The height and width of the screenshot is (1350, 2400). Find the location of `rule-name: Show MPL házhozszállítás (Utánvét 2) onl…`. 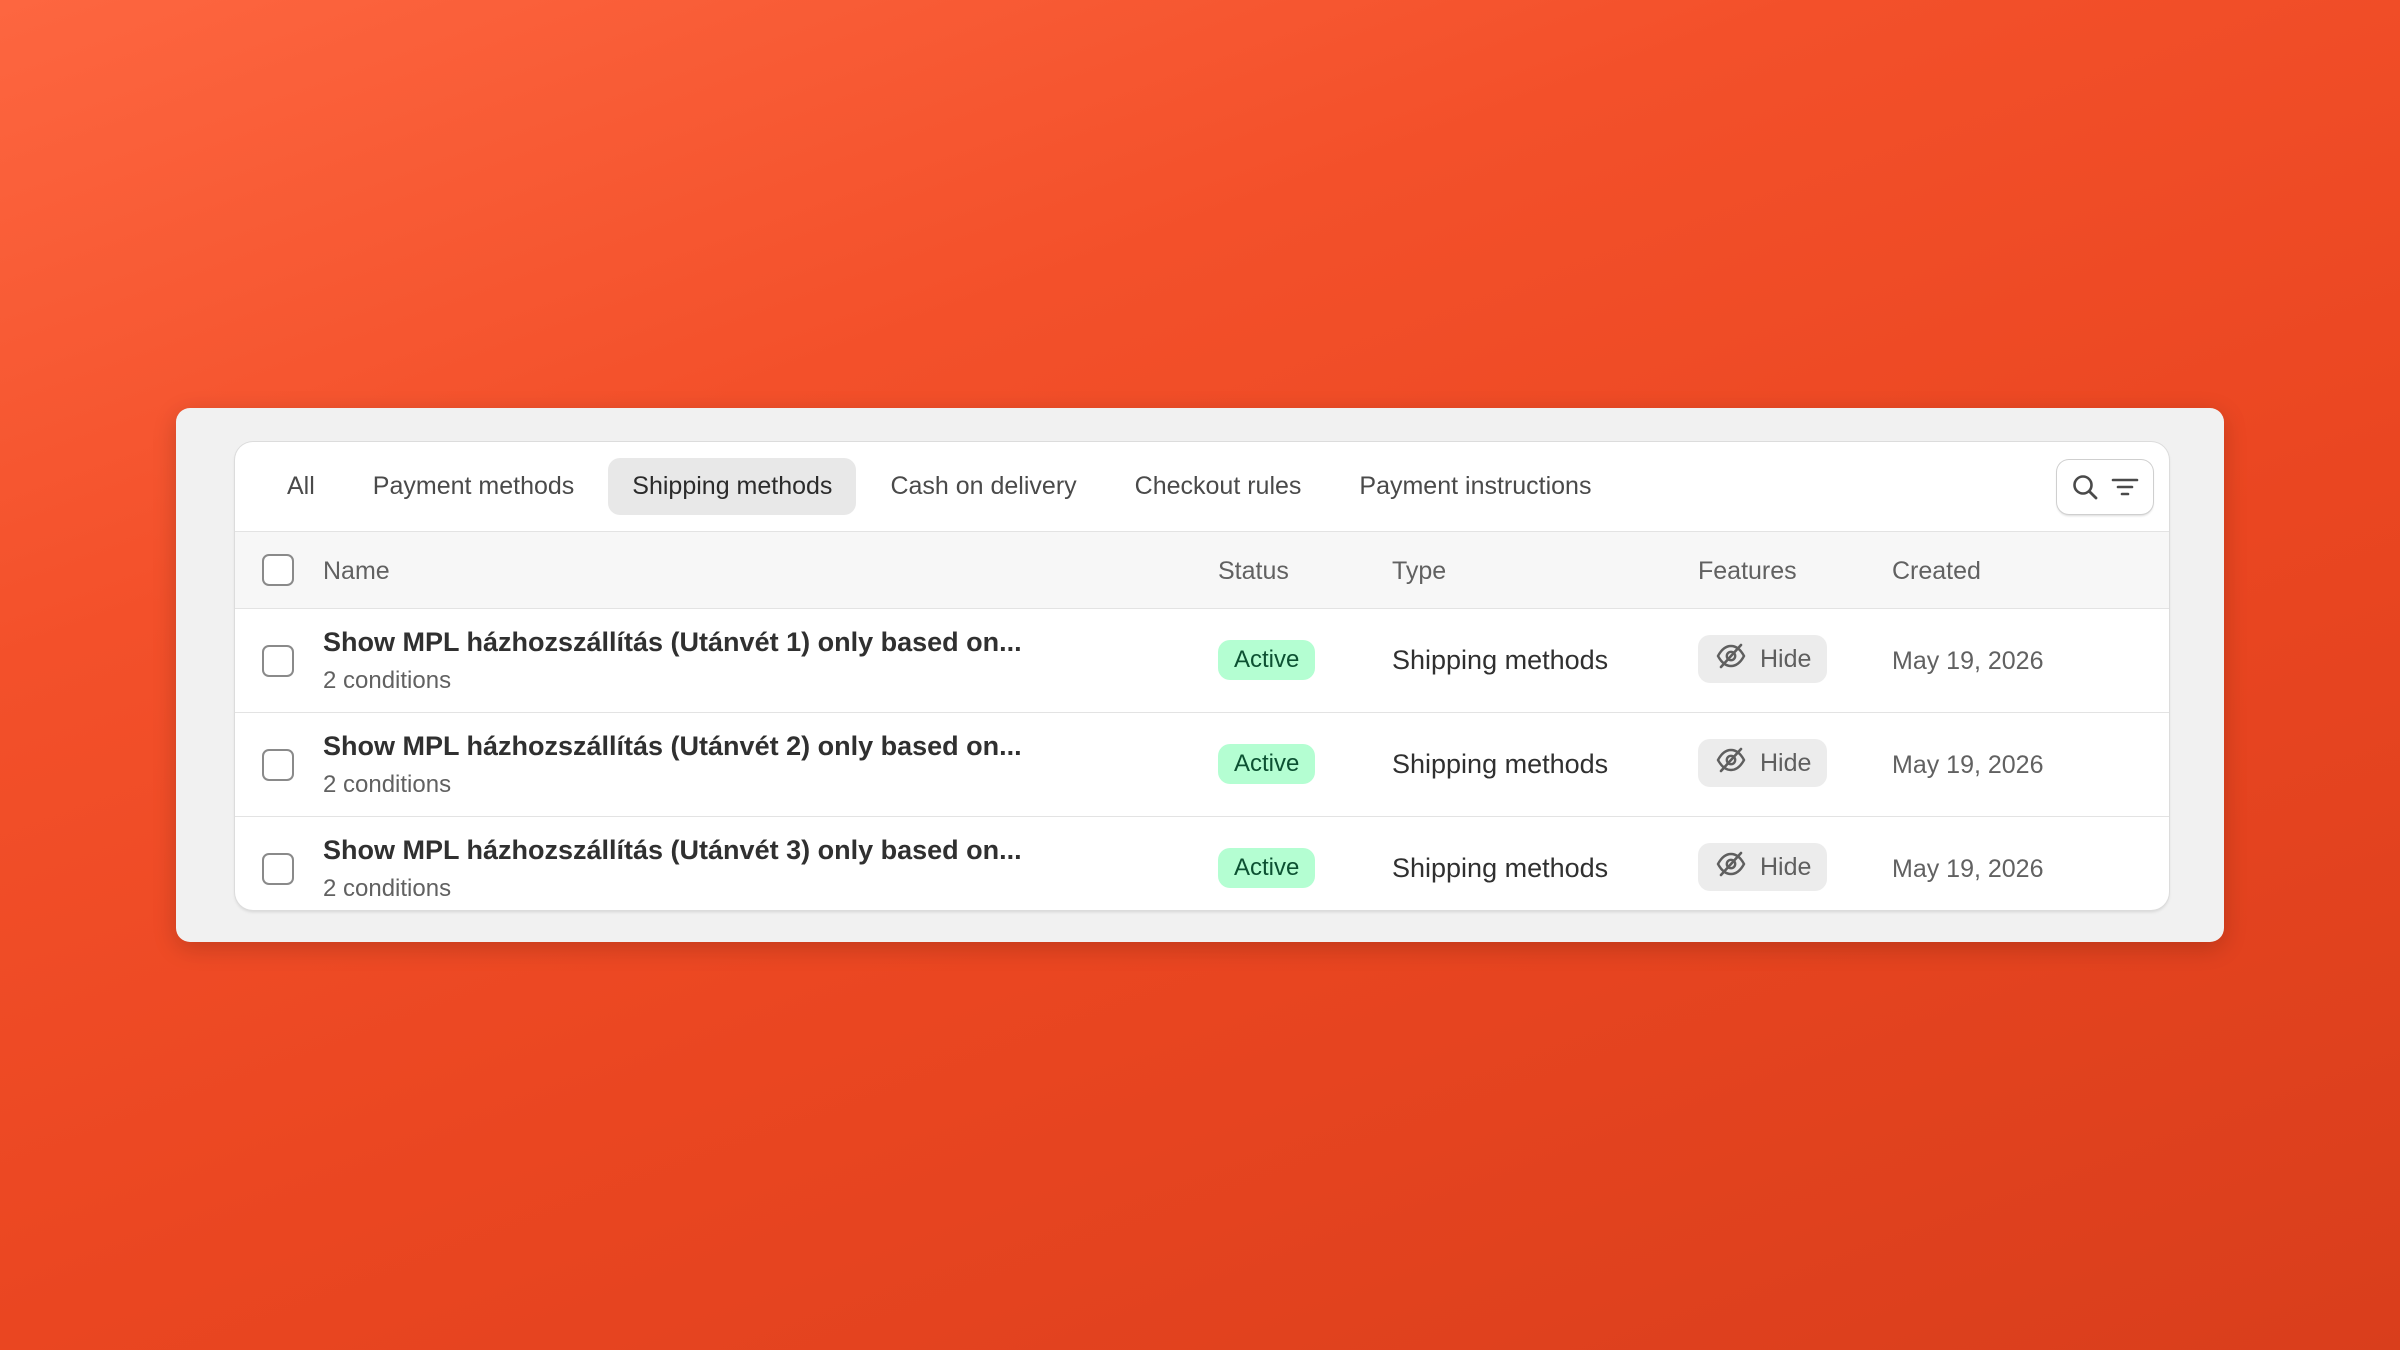

rule-name: Show MPL házhozszállítás (Utánvét 2) onl… is located at coordinates (672, 746).